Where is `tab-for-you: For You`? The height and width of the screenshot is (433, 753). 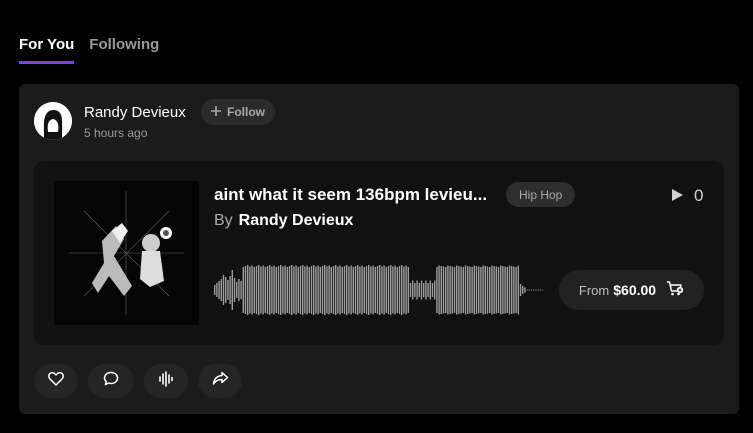 tab-for-you: For You is located at coordinates (47, 50).